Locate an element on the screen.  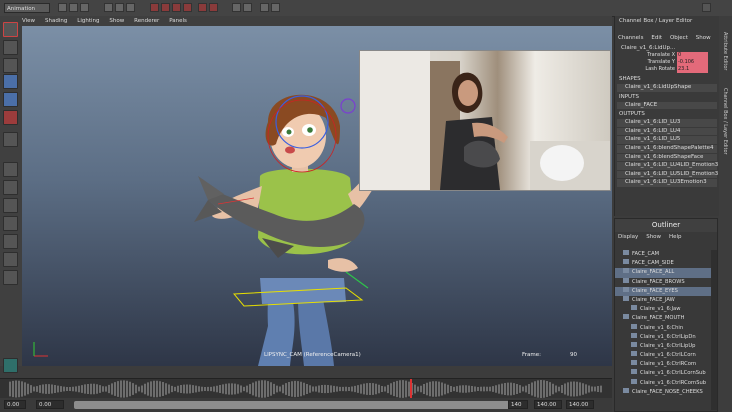
shape-node: Claire_v1_6:LidUpShape is located at coordinates (667, 88).